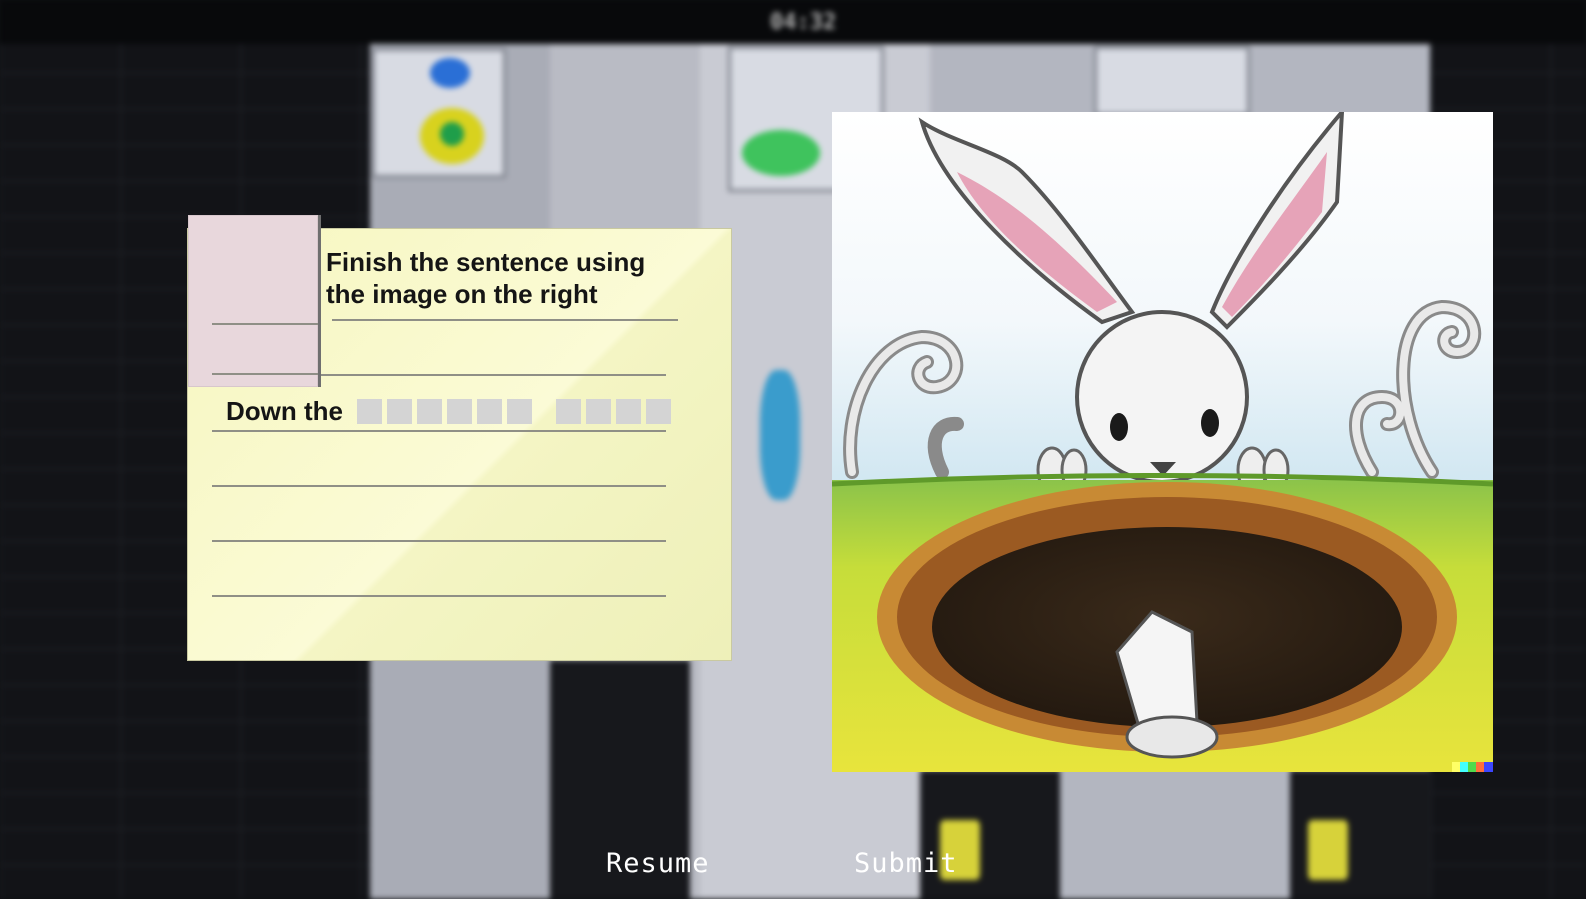 Image resolution: width=1586 pixels, height=899 pixels. What do you see at coordinates (780, 435) in the screenshot?
I see `npc-character` at bounding box center [780, 435].